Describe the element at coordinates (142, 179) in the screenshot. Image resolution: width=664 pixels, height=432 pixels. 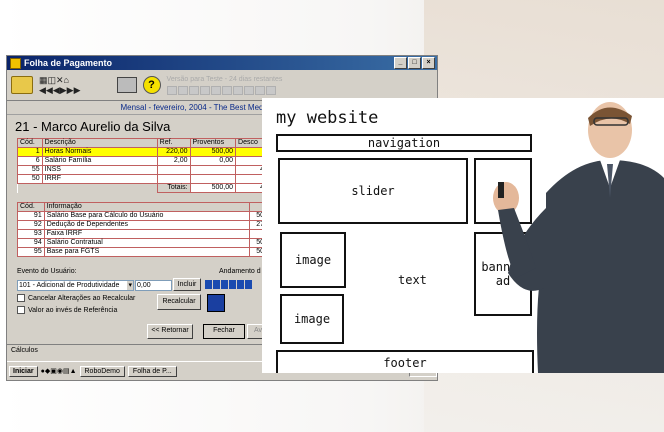
I see `table-row: 50 IRRF` at that location.